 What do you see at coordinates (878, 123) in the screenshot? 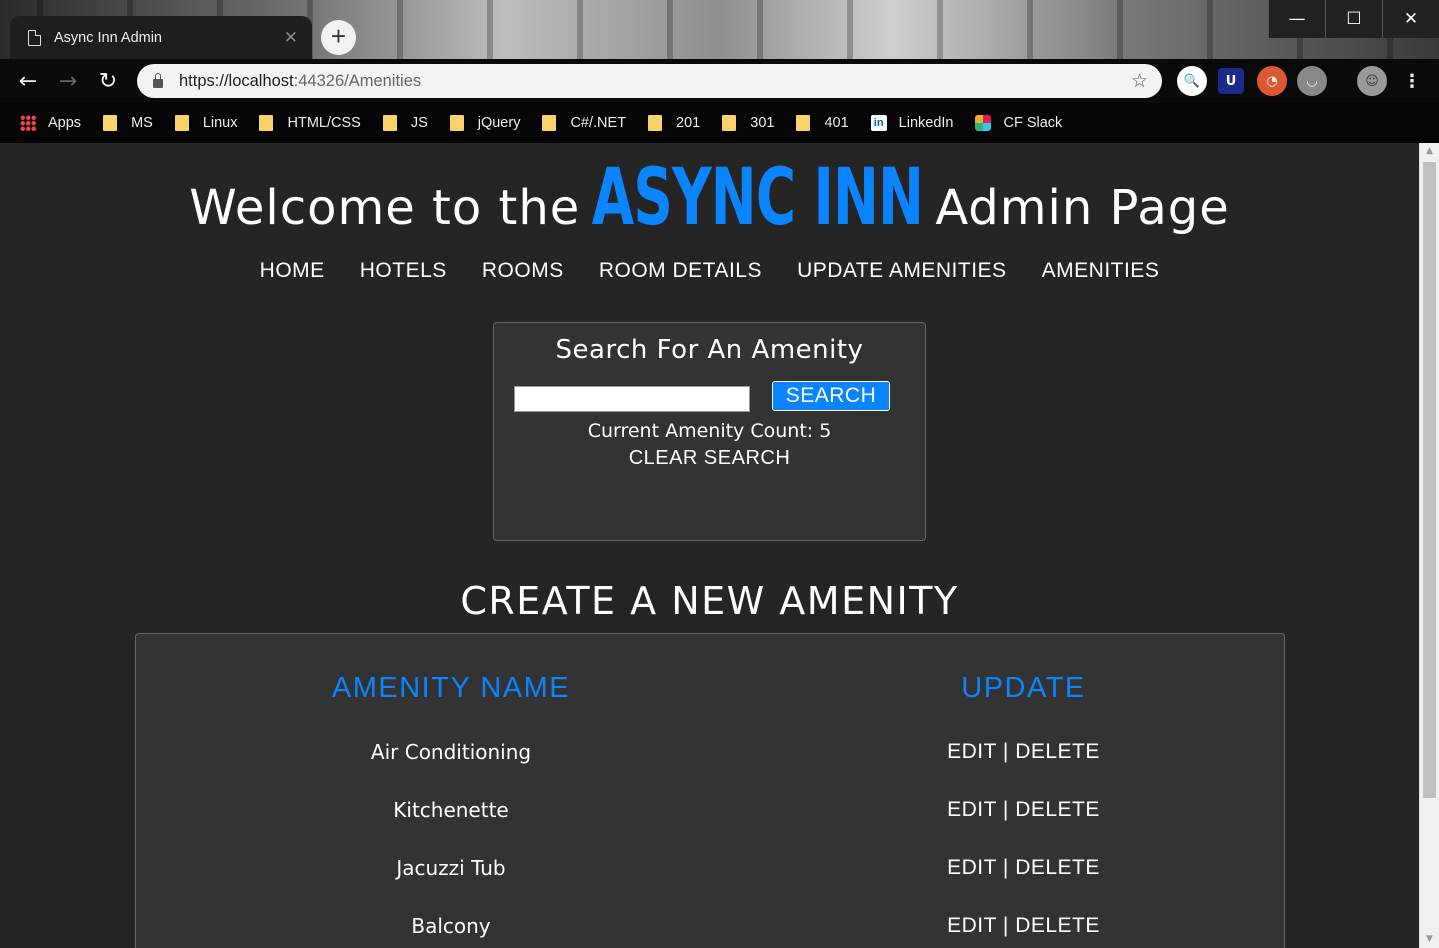
I see `linkedin-icon: in` at bounding box center [878, 123].